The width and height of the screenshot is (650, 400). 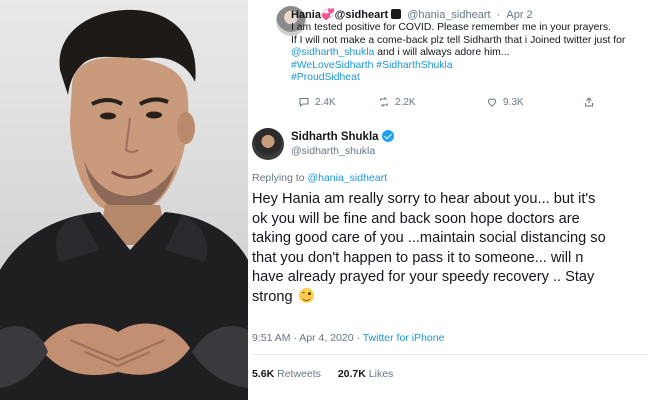 What do you see at coordinates (347, 178) in the screenshot?
I see `replying-mention-link: @hania_sidheart` at bounding box center [347, 178].